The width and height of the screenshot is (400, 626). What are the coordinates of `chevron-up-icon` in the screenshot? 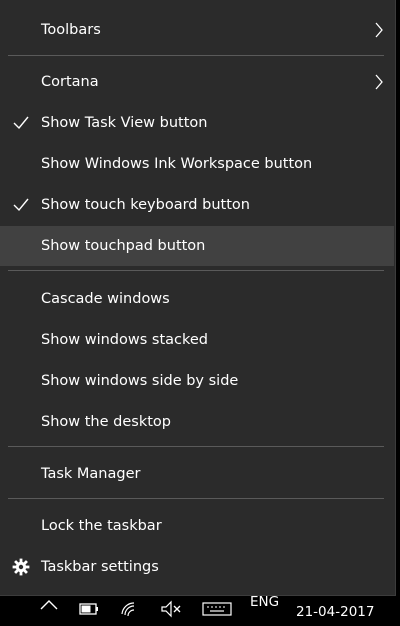 It's located at (49, 609).